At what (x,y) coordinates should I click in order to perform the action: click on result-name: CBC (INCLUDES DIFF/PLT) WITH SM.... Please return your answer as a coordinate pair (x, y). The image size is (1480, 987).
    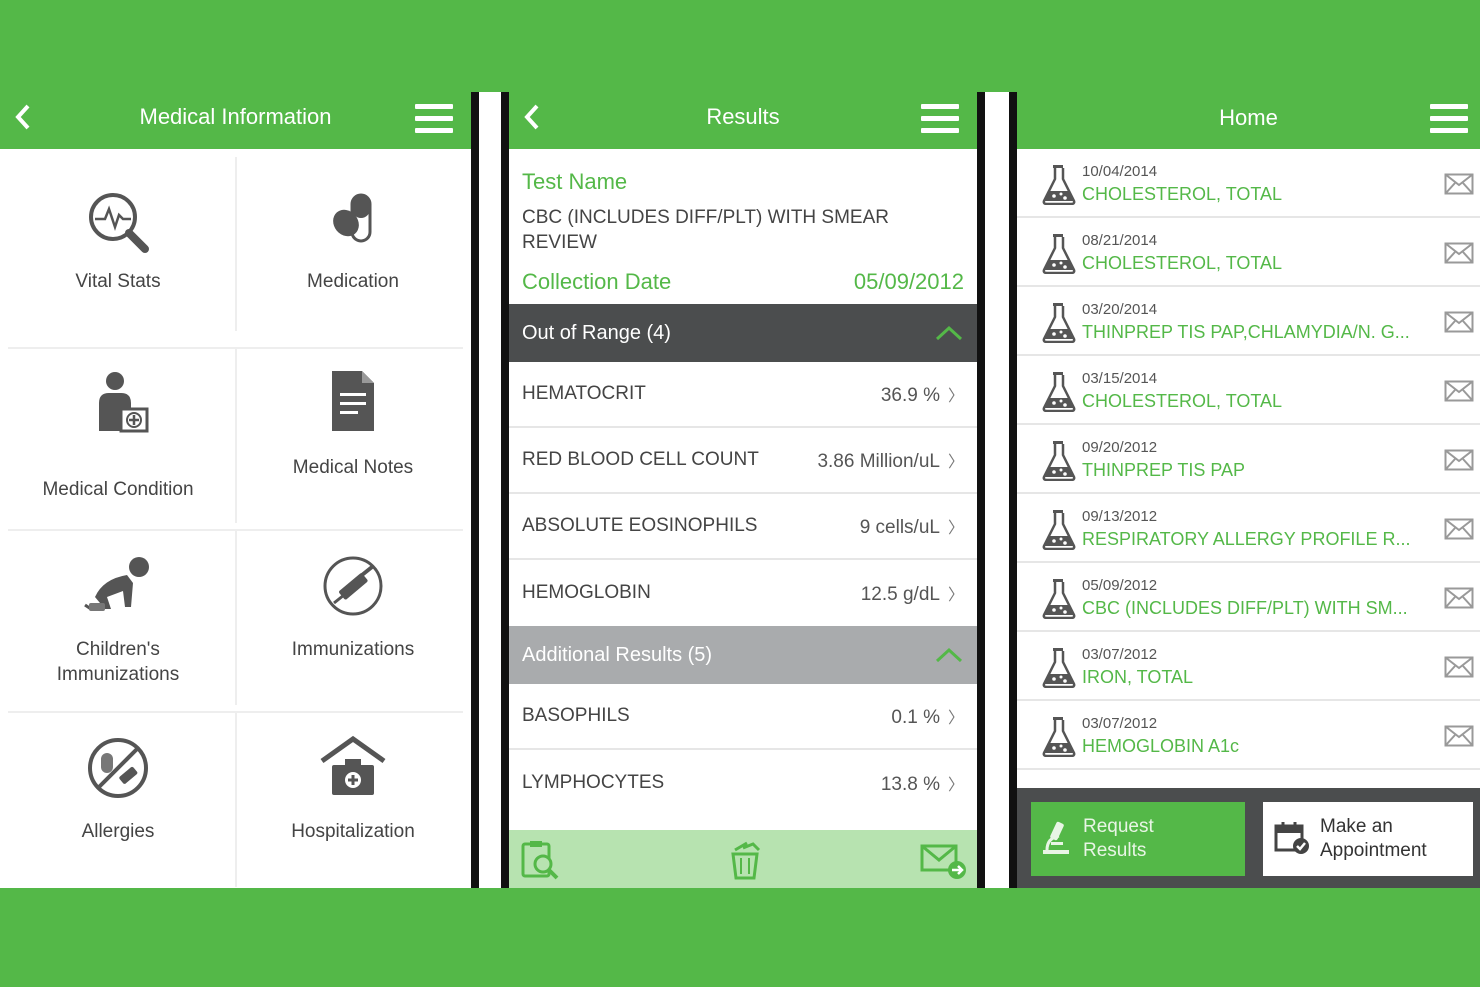
    Looking at the image, I should click on (1245, 608).